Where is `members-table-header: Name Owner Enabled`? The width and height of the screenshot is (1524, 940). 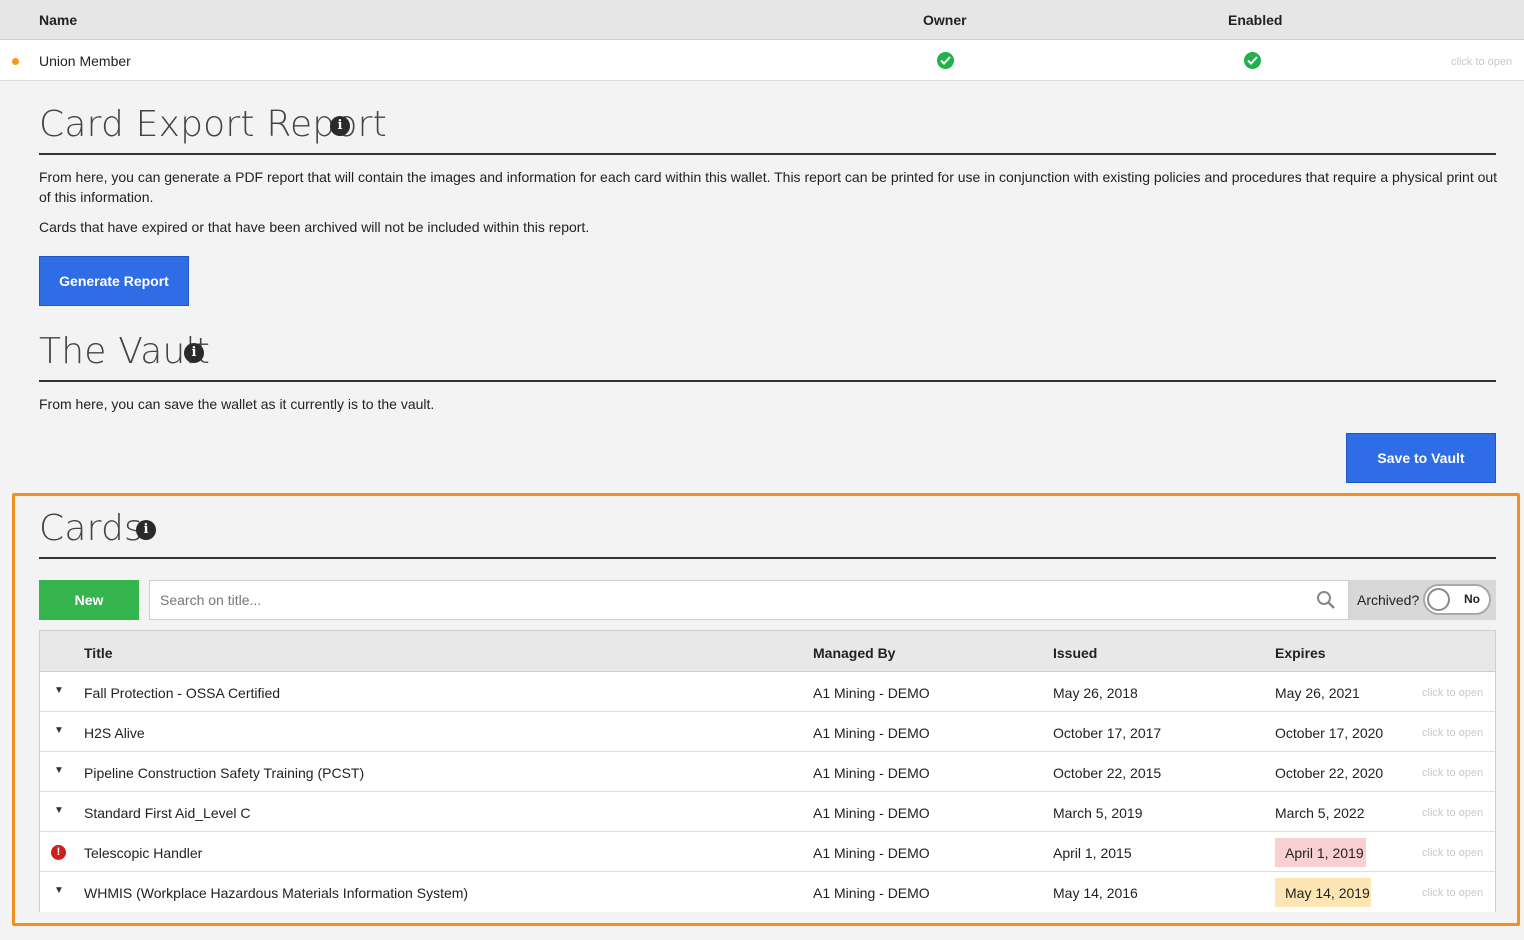
members-table-header: Name Owner Enabled is located at coordinates (762, 20).